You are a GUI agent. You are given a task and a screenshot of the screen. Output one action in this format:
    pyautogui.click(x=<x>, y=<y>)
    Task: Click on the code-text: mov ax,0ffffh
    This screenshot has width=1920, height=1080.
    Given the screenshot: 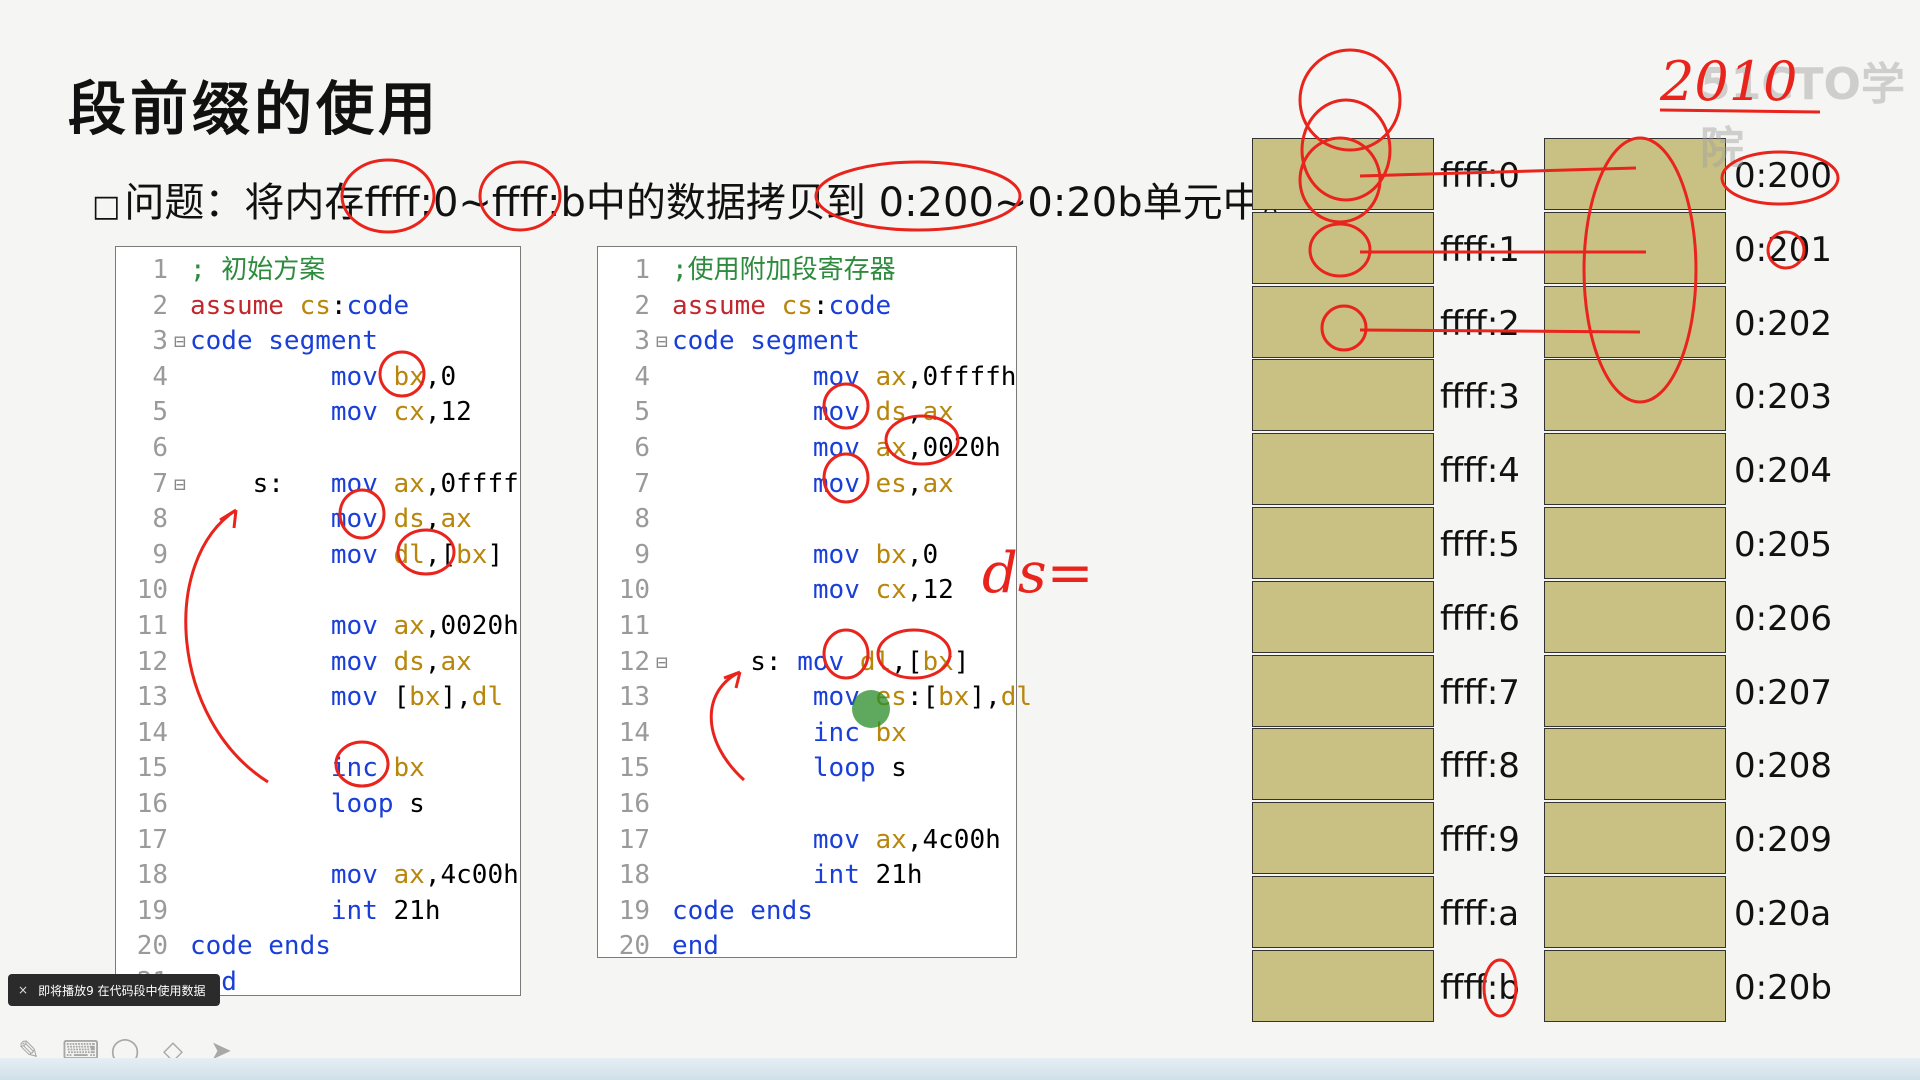 What is the action you would take?
    pyautogui.click(x=914, y=376)
    